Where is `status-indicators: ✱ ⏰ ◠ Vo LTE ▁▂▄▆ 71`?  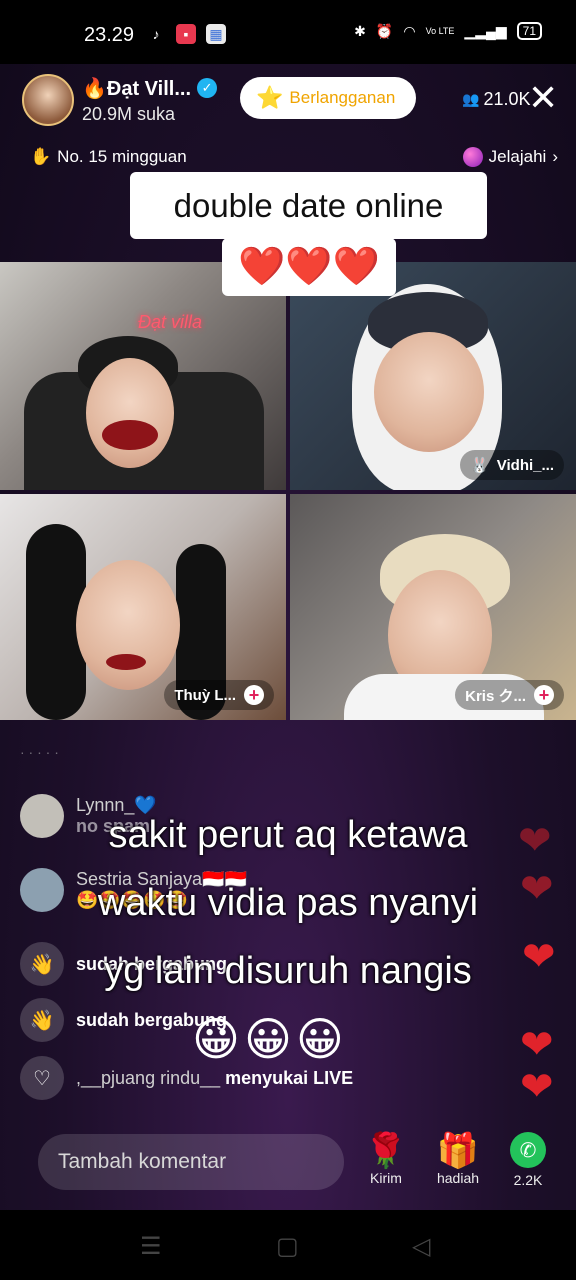 status-indicators: ✱ ⏰ ◠ Vo LTE ▁▂▄▆ 71 is located at coordinates (448, 31).